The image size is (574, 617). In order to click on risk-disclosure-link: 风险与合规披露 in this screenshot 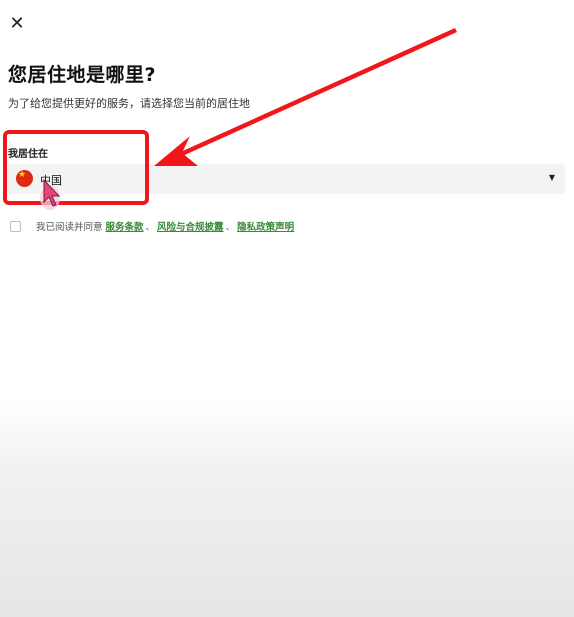, I will do `click(190, 226)`.